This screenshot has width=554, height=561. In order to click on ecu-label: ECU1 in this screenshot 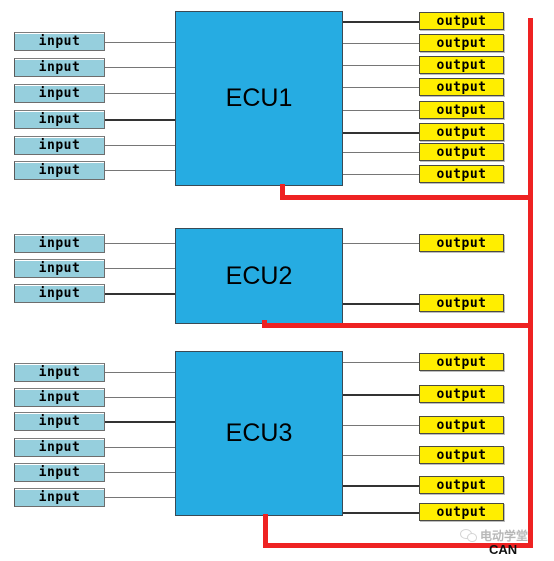, I will do `click(259, 98)`.